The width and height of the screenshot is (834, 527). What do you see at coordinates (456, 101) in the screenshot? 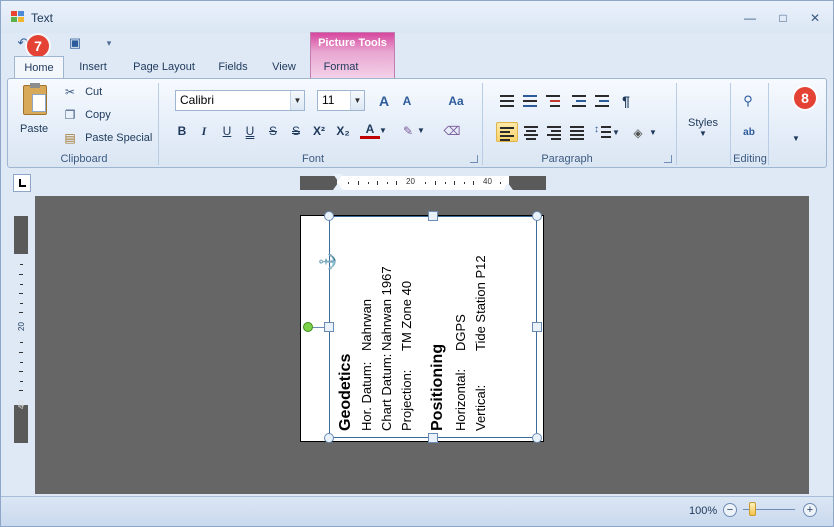
I see `change-case-button: Aa` at bounding box center [456, 101].